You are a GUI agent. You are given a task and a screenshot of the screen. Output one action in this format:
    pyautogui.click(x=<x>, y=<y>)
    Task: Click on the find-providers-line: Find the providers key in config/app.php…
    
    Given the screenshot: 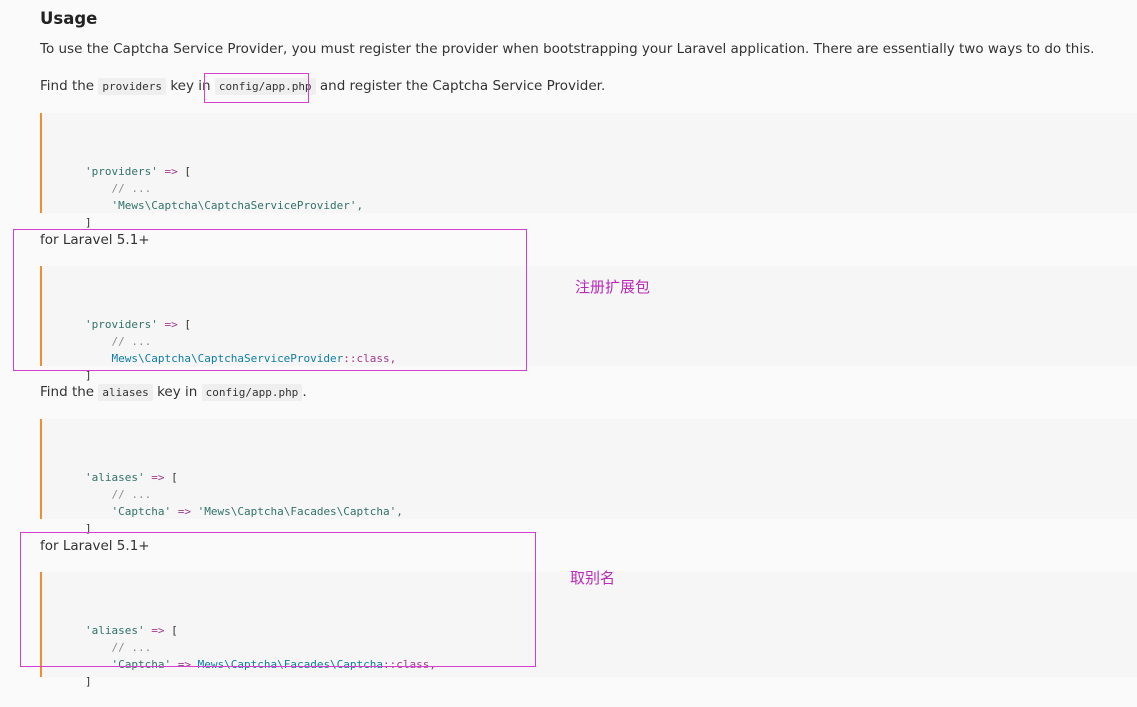 What is the action you would take?
    pyautogui.click(x=323, y=86)
    